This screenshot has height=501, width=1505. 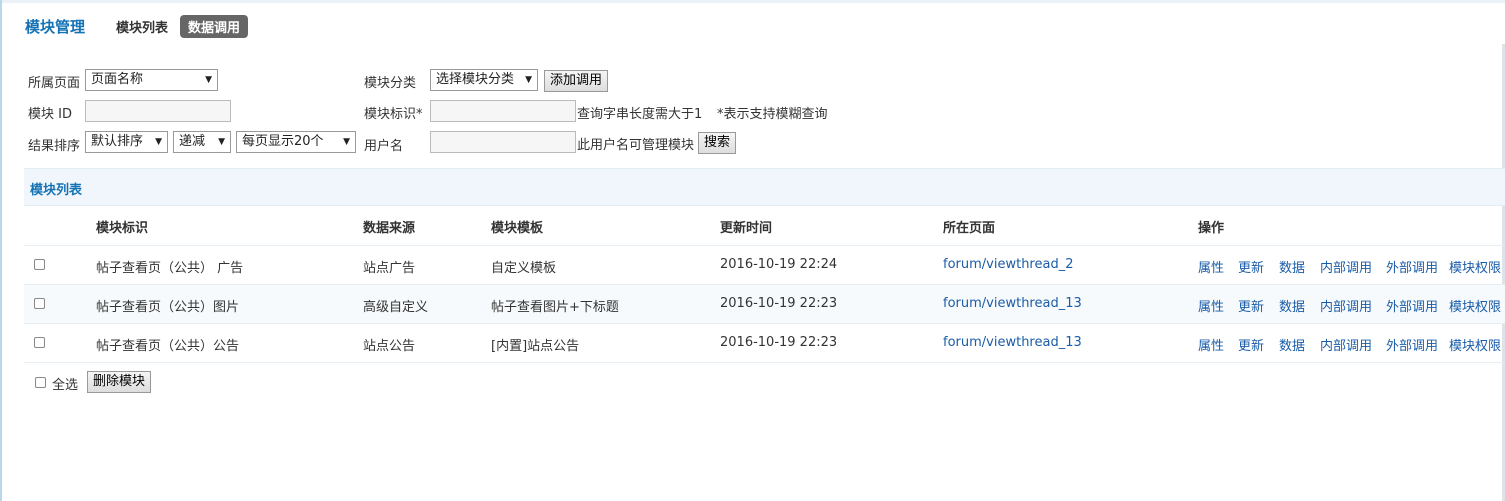 I want to click on cell-page-link: forum/viewthread_2, so click(x=1008, y=264).